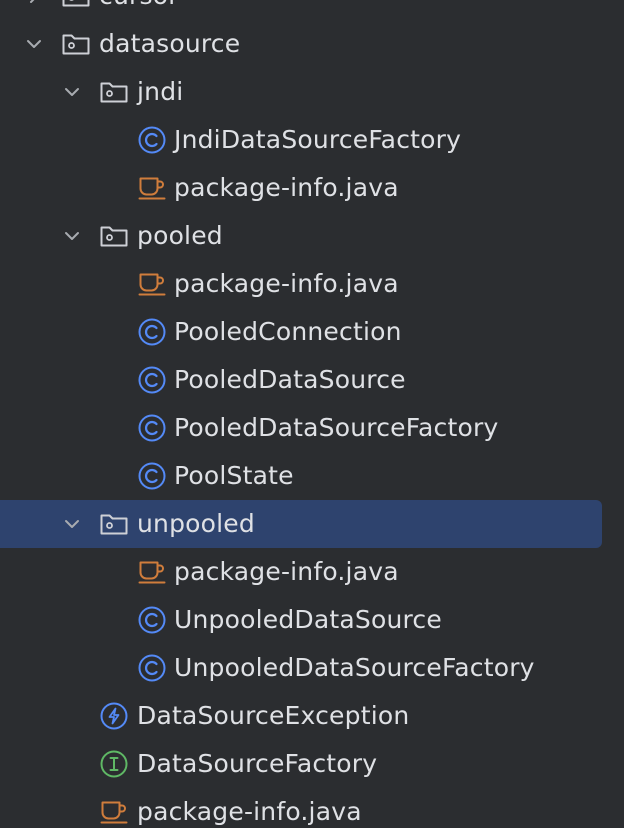 This screenshot has width=624, height=828. What do you see at coordinates (257, 763) in the screenshot?
I see `tree-row-label: DataSourceFactory` at bounding box center [257, 763].